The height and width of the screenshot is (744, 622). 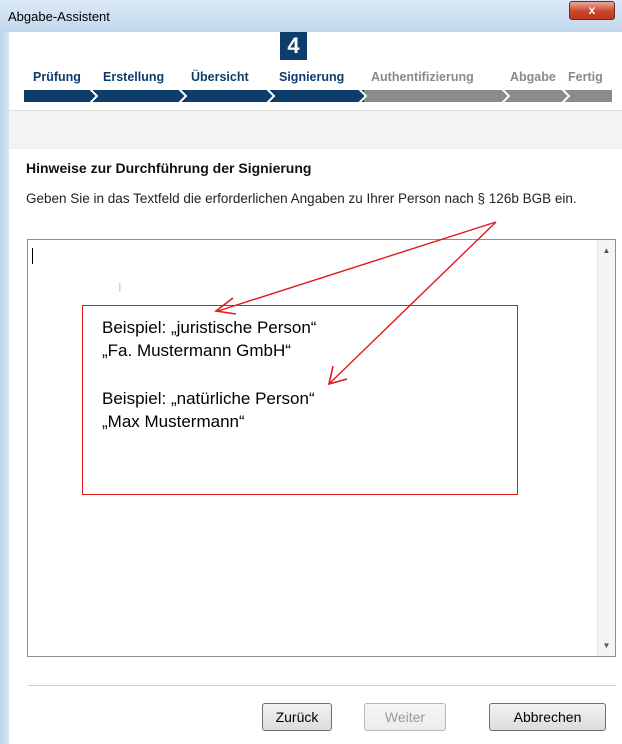 What do you see at coordinates (311, 16) in the screenshot?
I see `title-bar: Abgabe-Assistent x` at bounding box center [311, 16].